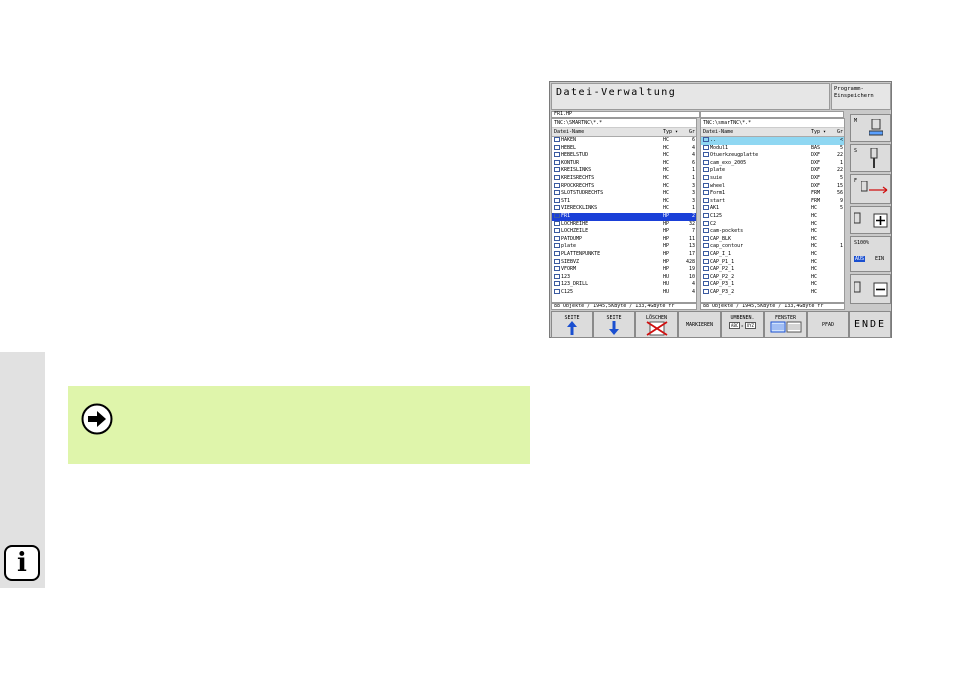 Image resolution: width=954 pixels, height=673 pixels. I want to click on file-row: VIERECKLINKS HC 1, so click(624, 209).